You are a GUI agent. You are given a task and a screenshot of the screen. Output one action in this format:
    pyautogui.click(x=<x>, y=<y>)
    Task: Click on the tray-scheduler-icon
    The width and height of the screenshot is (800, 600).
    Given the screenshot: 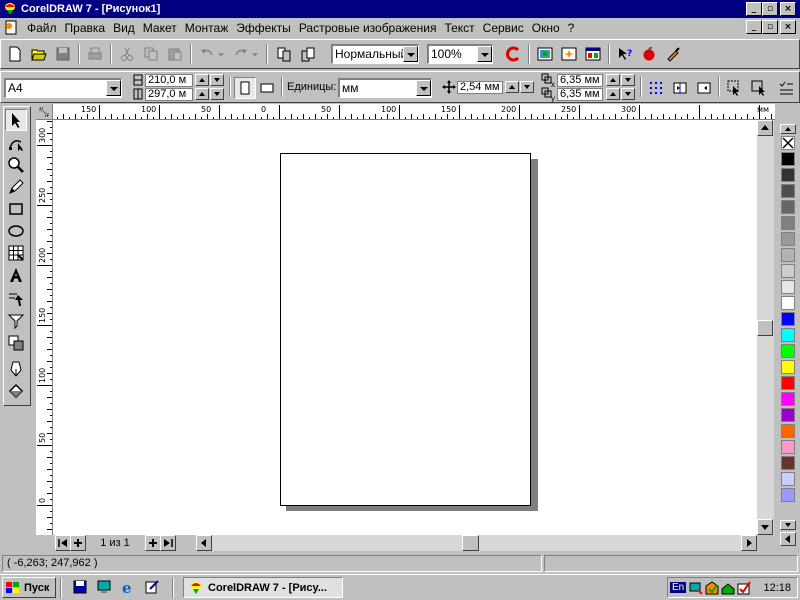 What is the action you would take?
    pyautogui.click(x=712, y=588)
    